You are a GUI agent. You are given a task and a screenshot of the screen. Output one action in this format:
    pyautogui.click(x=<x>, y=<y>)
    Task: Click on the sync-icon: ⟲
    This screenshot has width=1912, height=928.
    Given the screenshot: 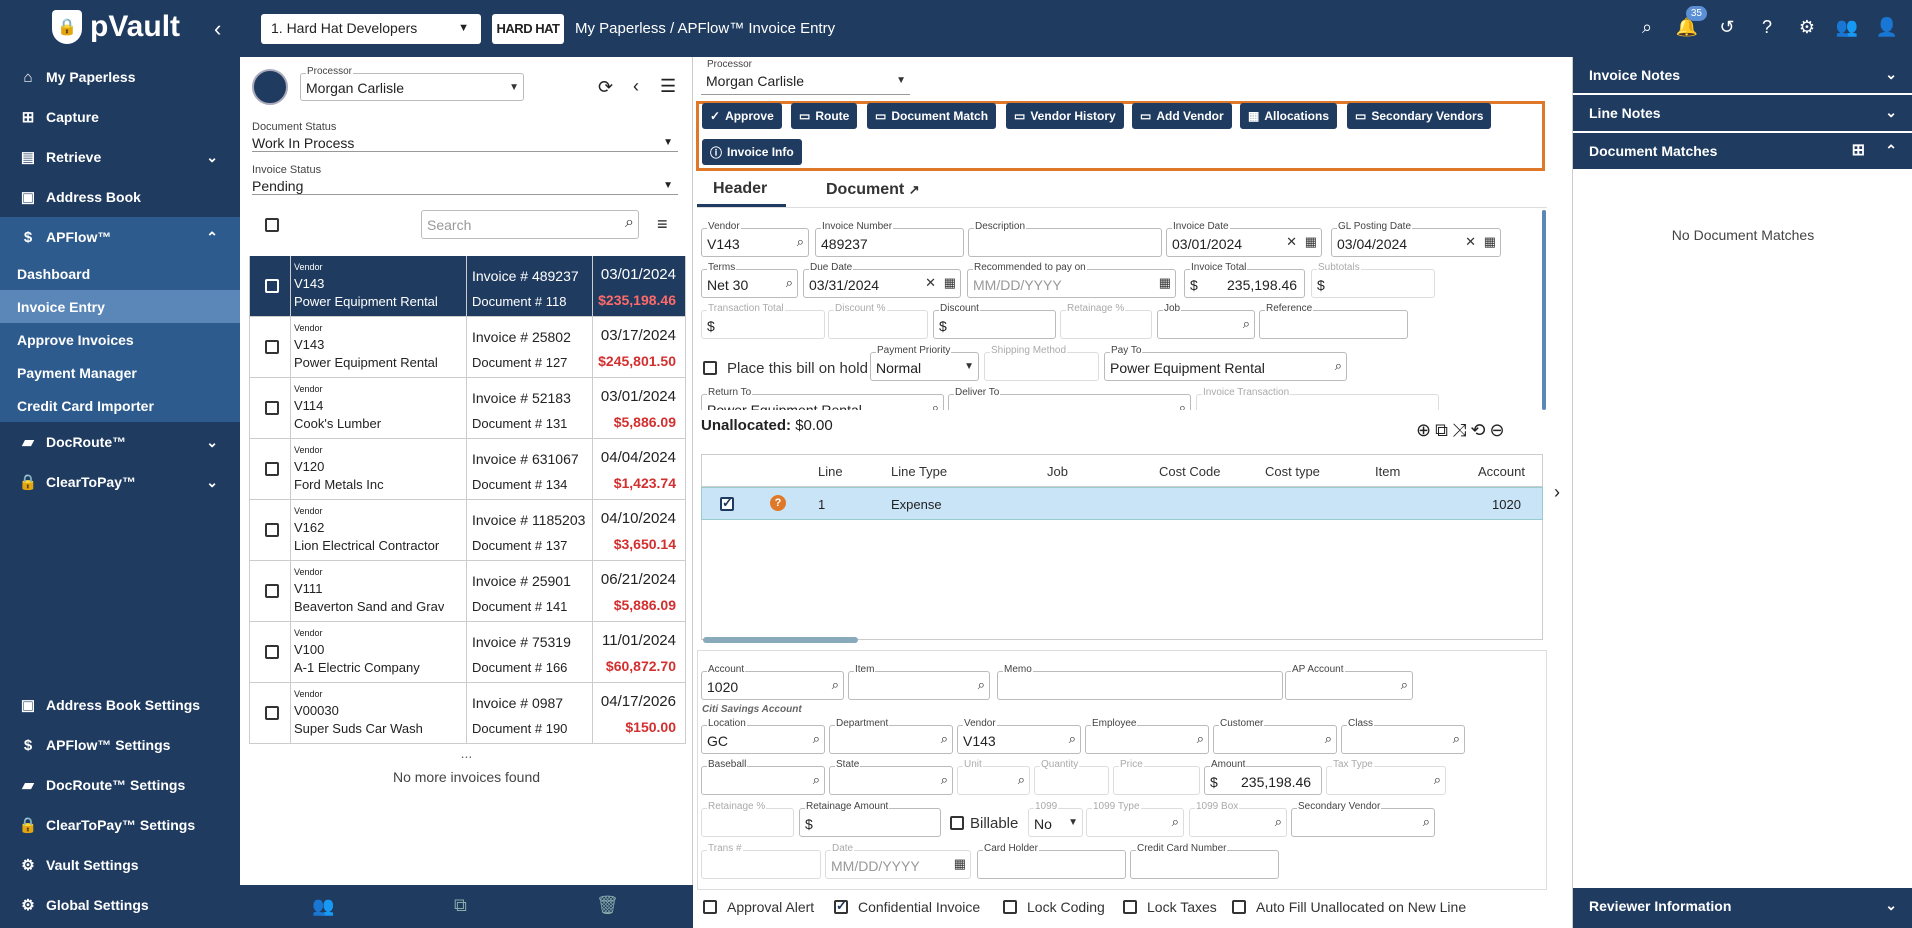 What is the action you would take?
    pyautogui.click(x=1477, y=430)
    